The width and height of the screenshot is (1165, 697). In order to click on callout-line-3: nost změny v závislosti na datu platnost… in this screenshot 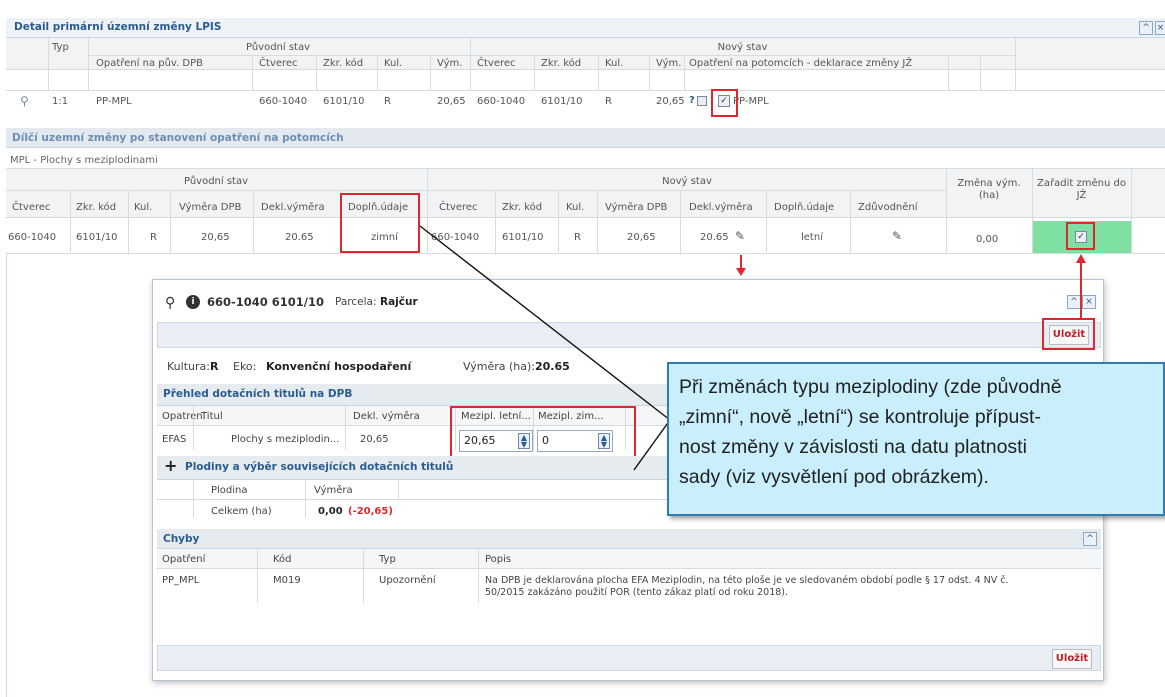, I will do `click(853, 447)`.